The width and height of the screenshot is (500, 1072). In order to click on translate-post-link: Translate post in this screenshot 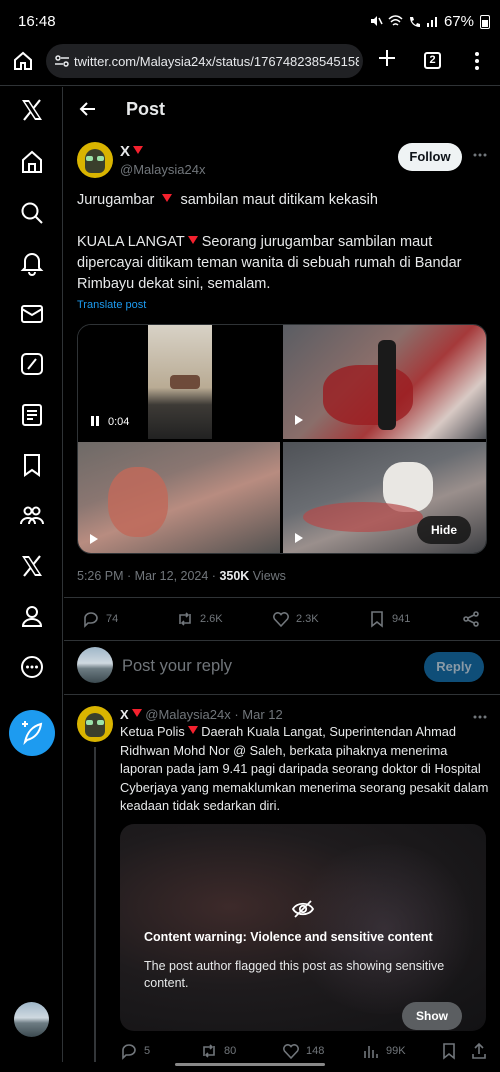, I will do `click(111, 305)`.